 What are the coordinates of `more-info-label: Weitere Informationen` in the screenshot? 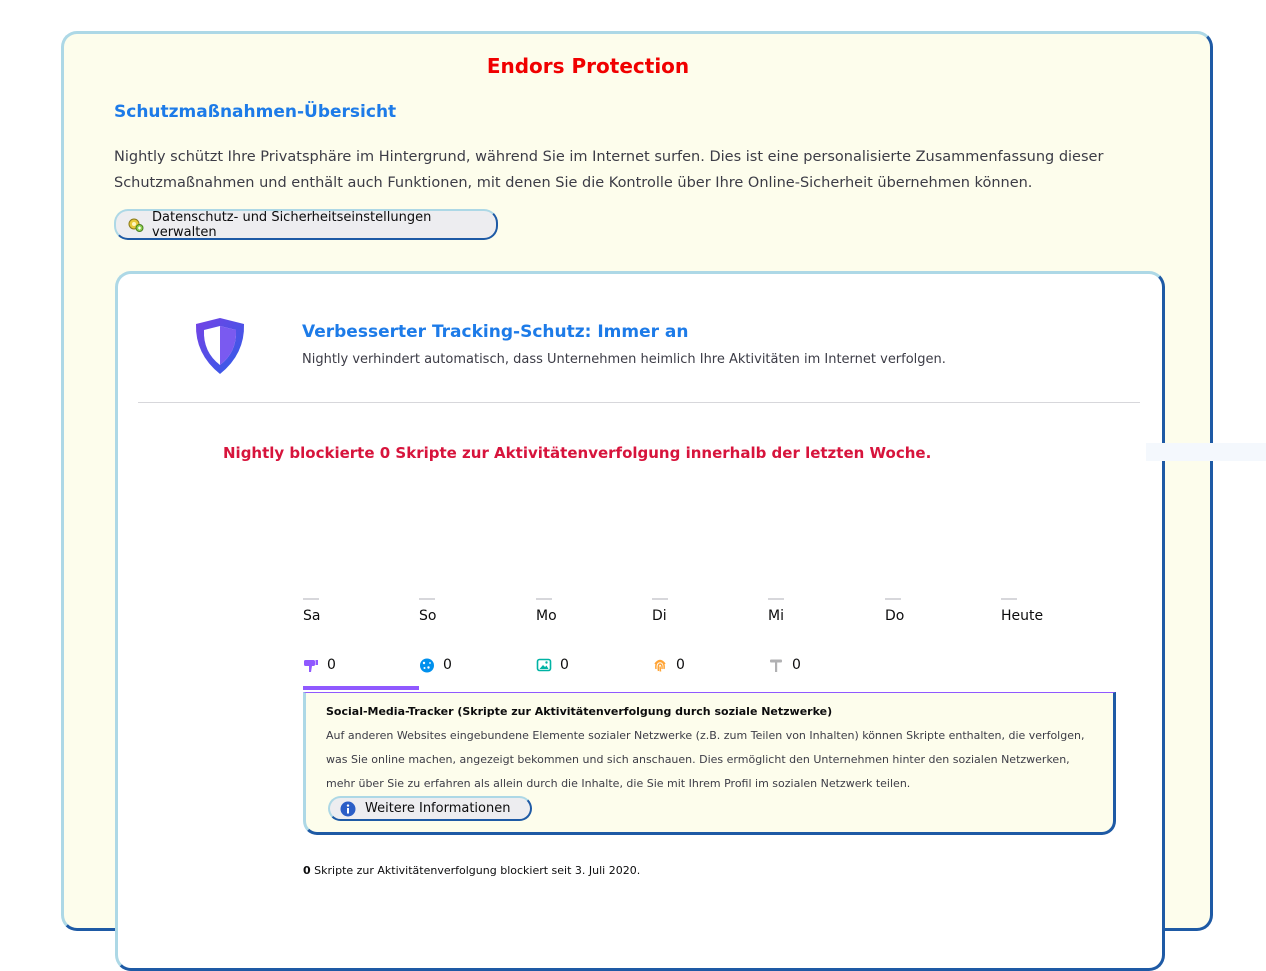 It's located at (438, 808).